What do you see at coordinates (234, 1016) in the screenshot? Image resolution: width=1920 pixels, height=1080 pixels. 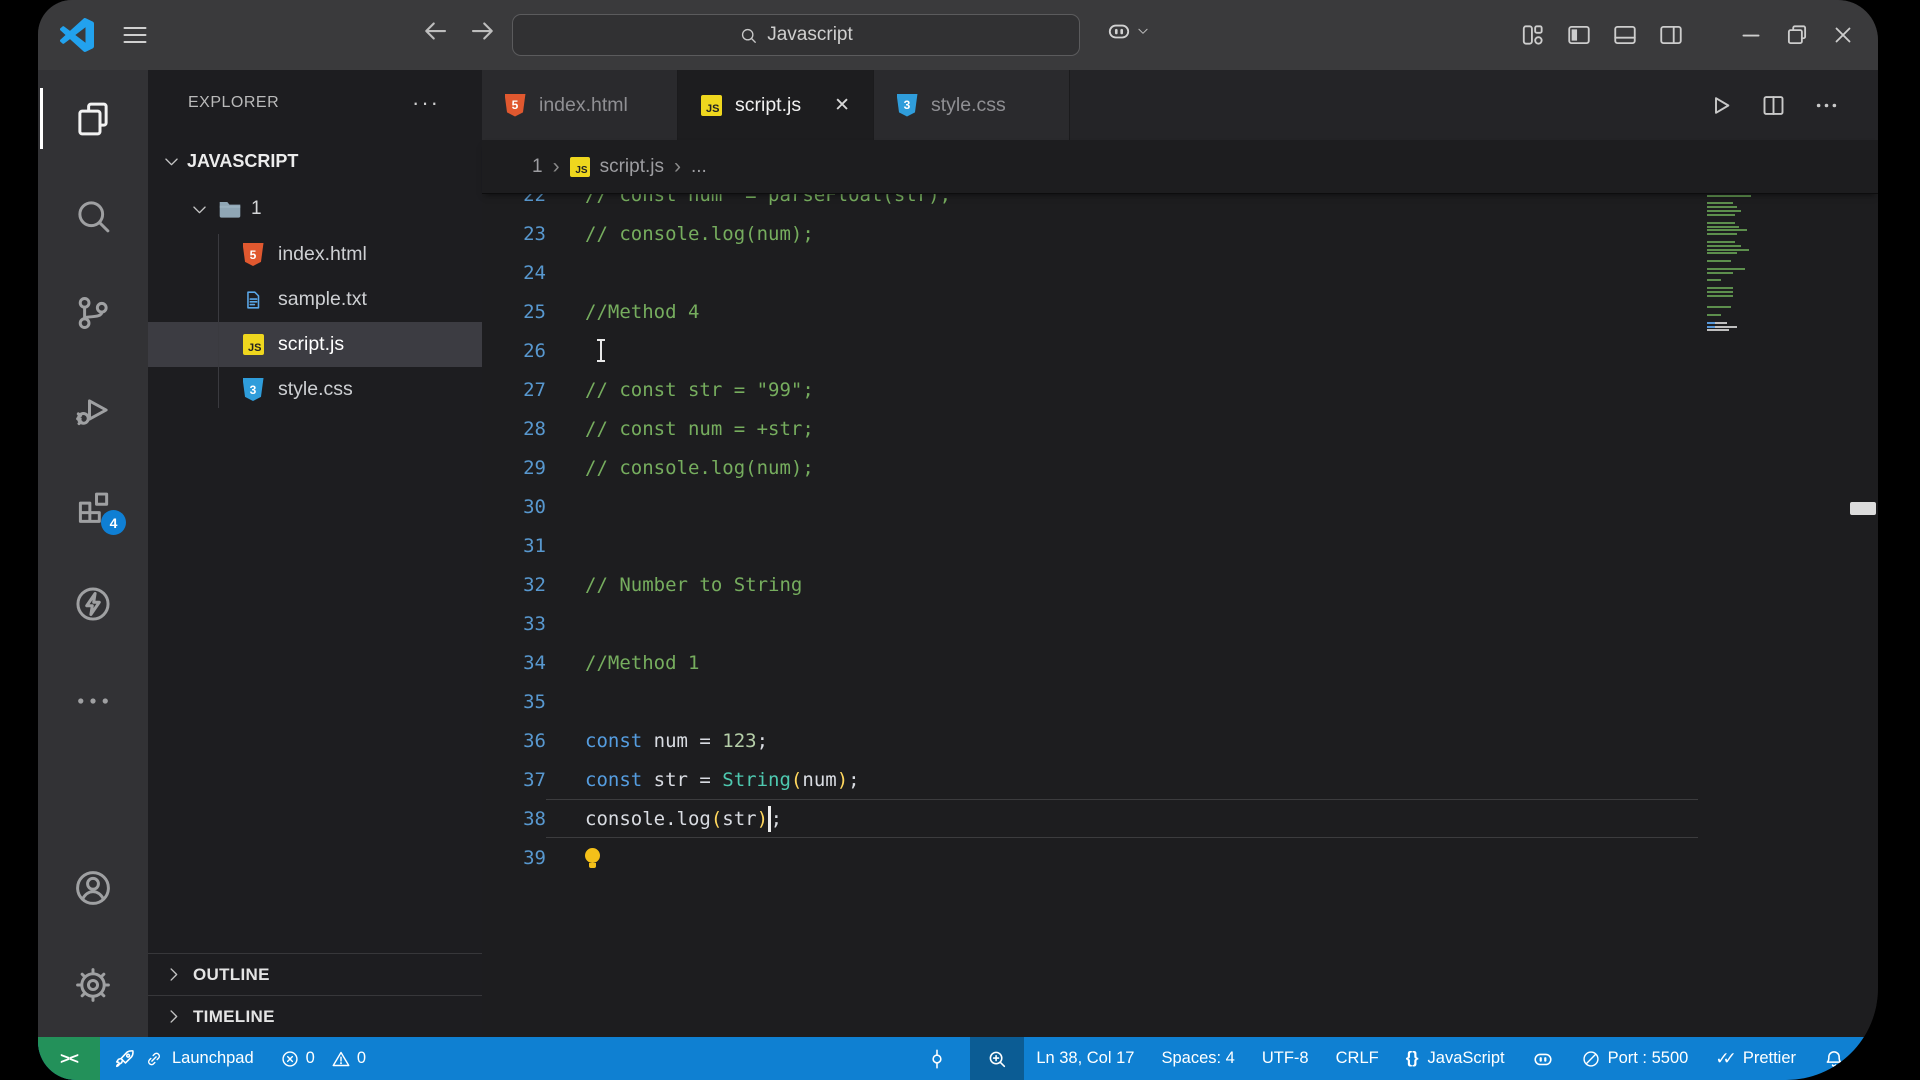 I see `timeline-label: TIMELINE` at bounding box center [234, 1016].